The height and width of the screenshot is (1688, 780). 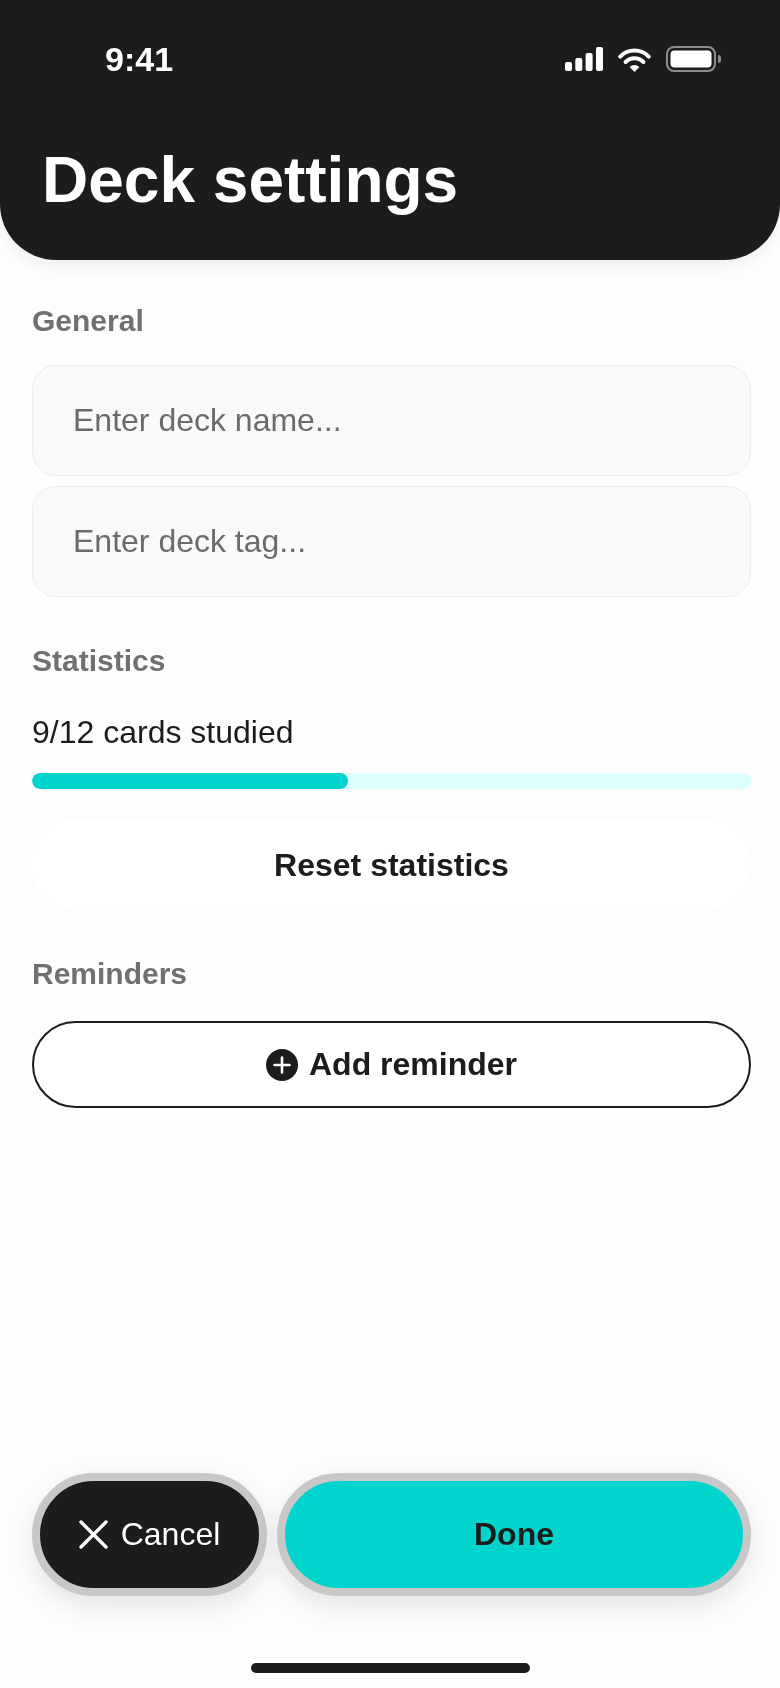 What do you see at coordinates (99, 661) in the screenshot?
I see `section-title: Statistics` at bounding box center [99, 661].